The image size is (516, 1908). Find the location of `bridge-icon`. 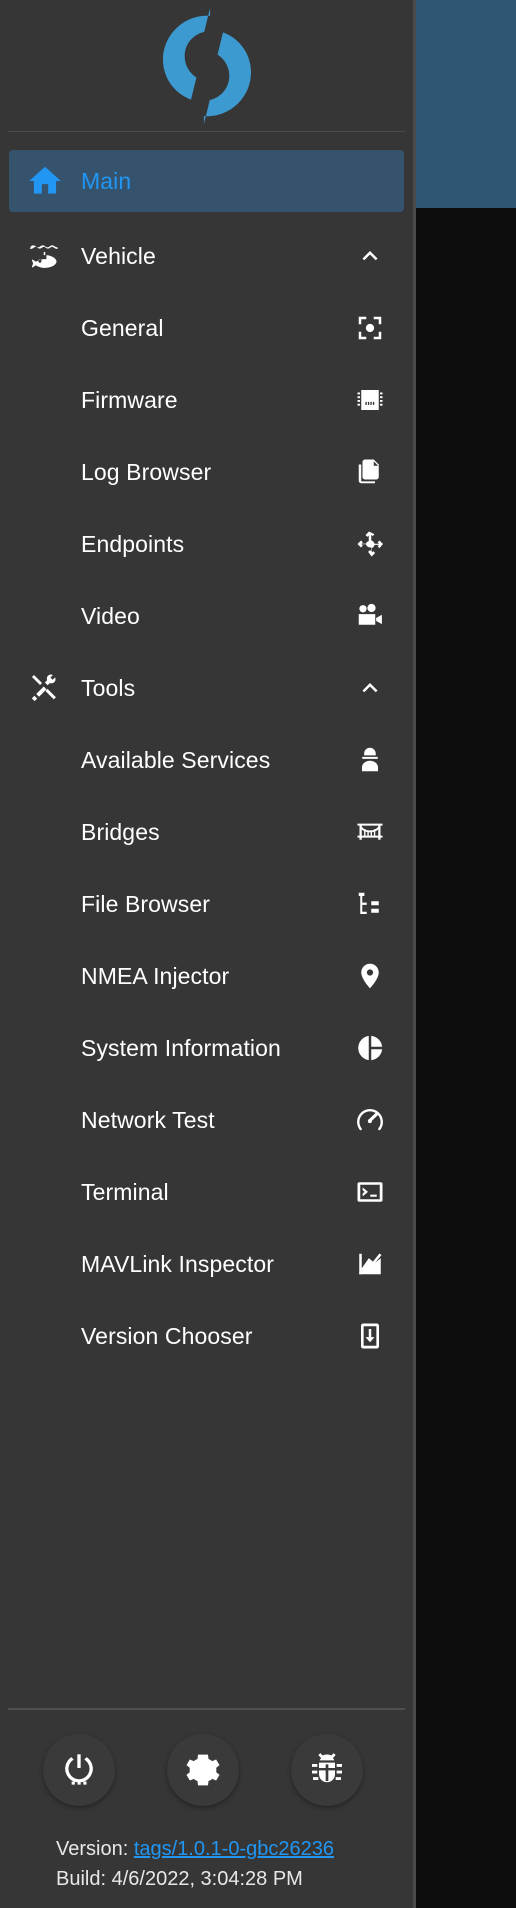

bridge-icon is located at coordinates (370, 832).